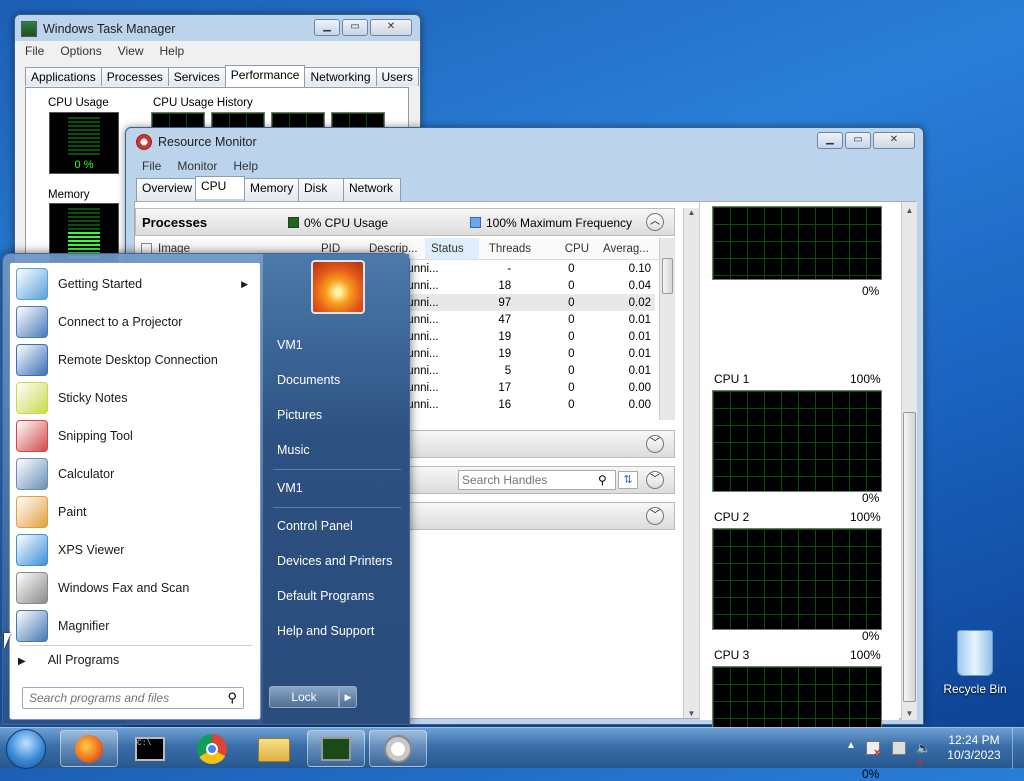 The width and height of the screenshot is (1024, 781). I want to click on process-row: Runni... -0 0.10, so click(525, 268).